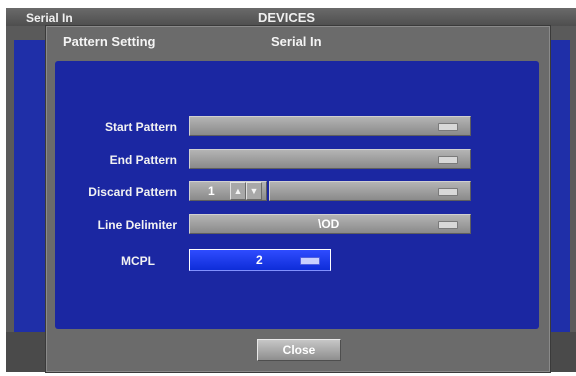 Image resolution: width=576 pixels, height=376 pixels. I want to click on discard-pattern-field, so click(370, 191).